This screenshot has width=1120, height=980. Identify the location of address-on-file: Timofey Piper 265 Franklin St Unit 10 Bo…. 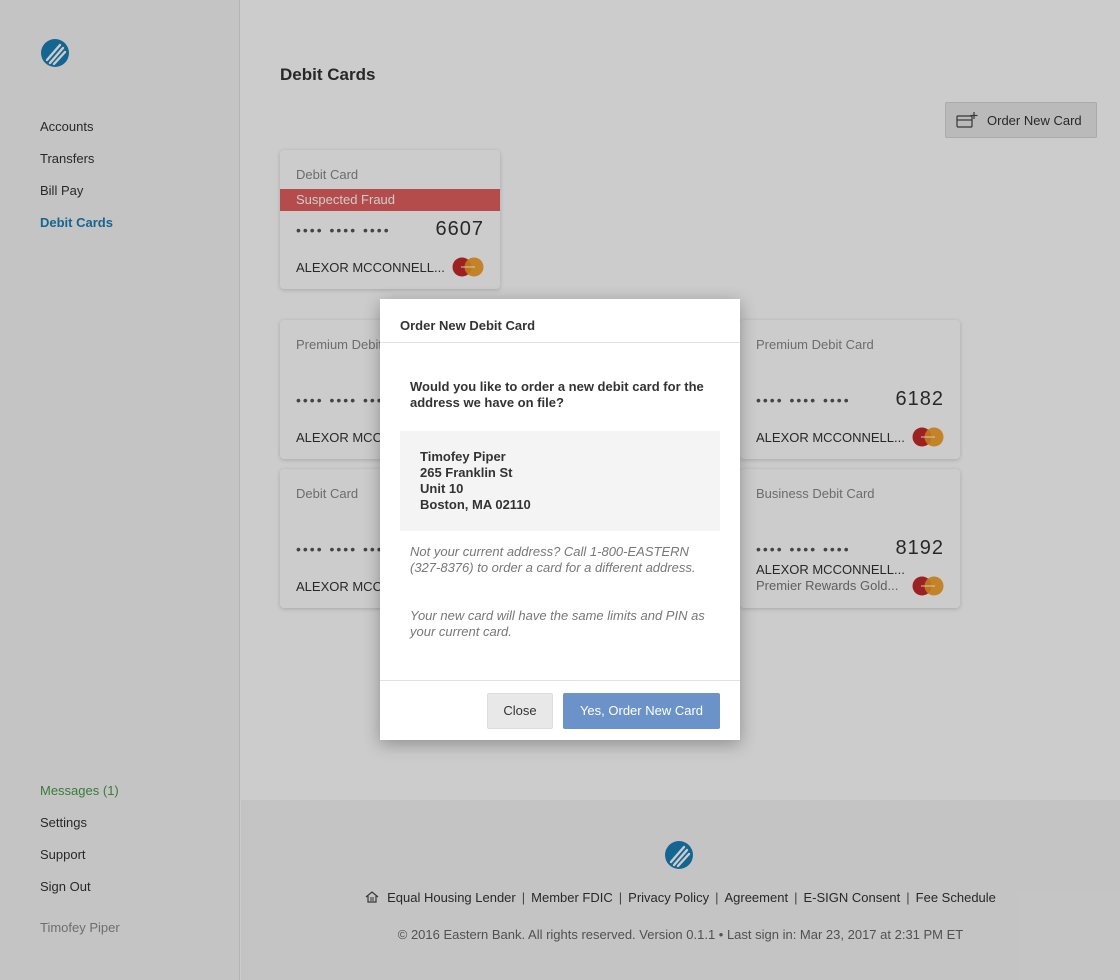
(560, 481).